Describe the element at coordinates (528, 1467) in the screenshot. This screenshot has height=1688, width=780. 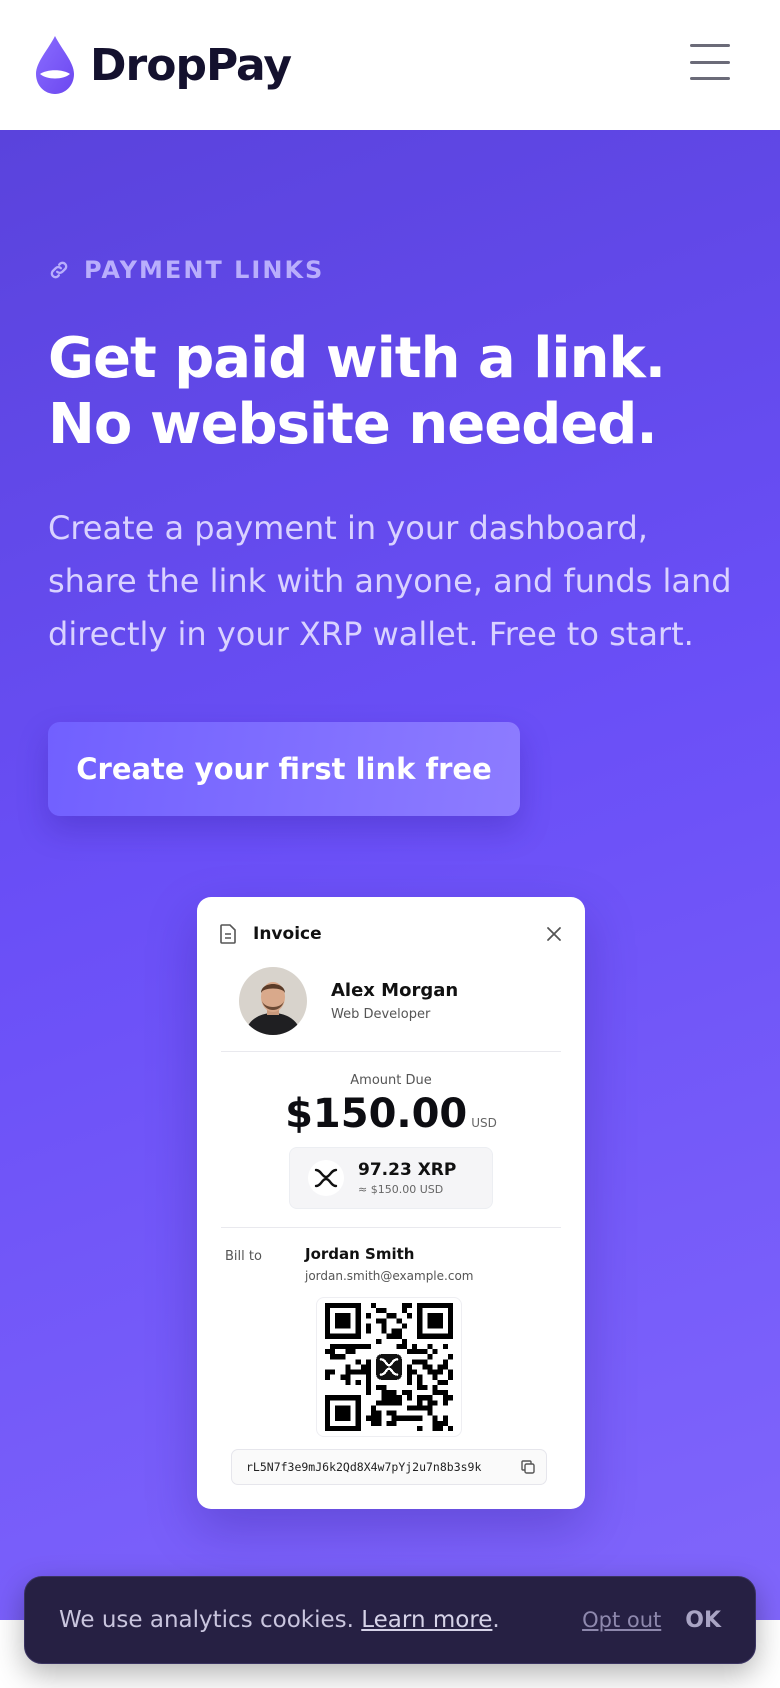
I see `copy-icon` at that location.